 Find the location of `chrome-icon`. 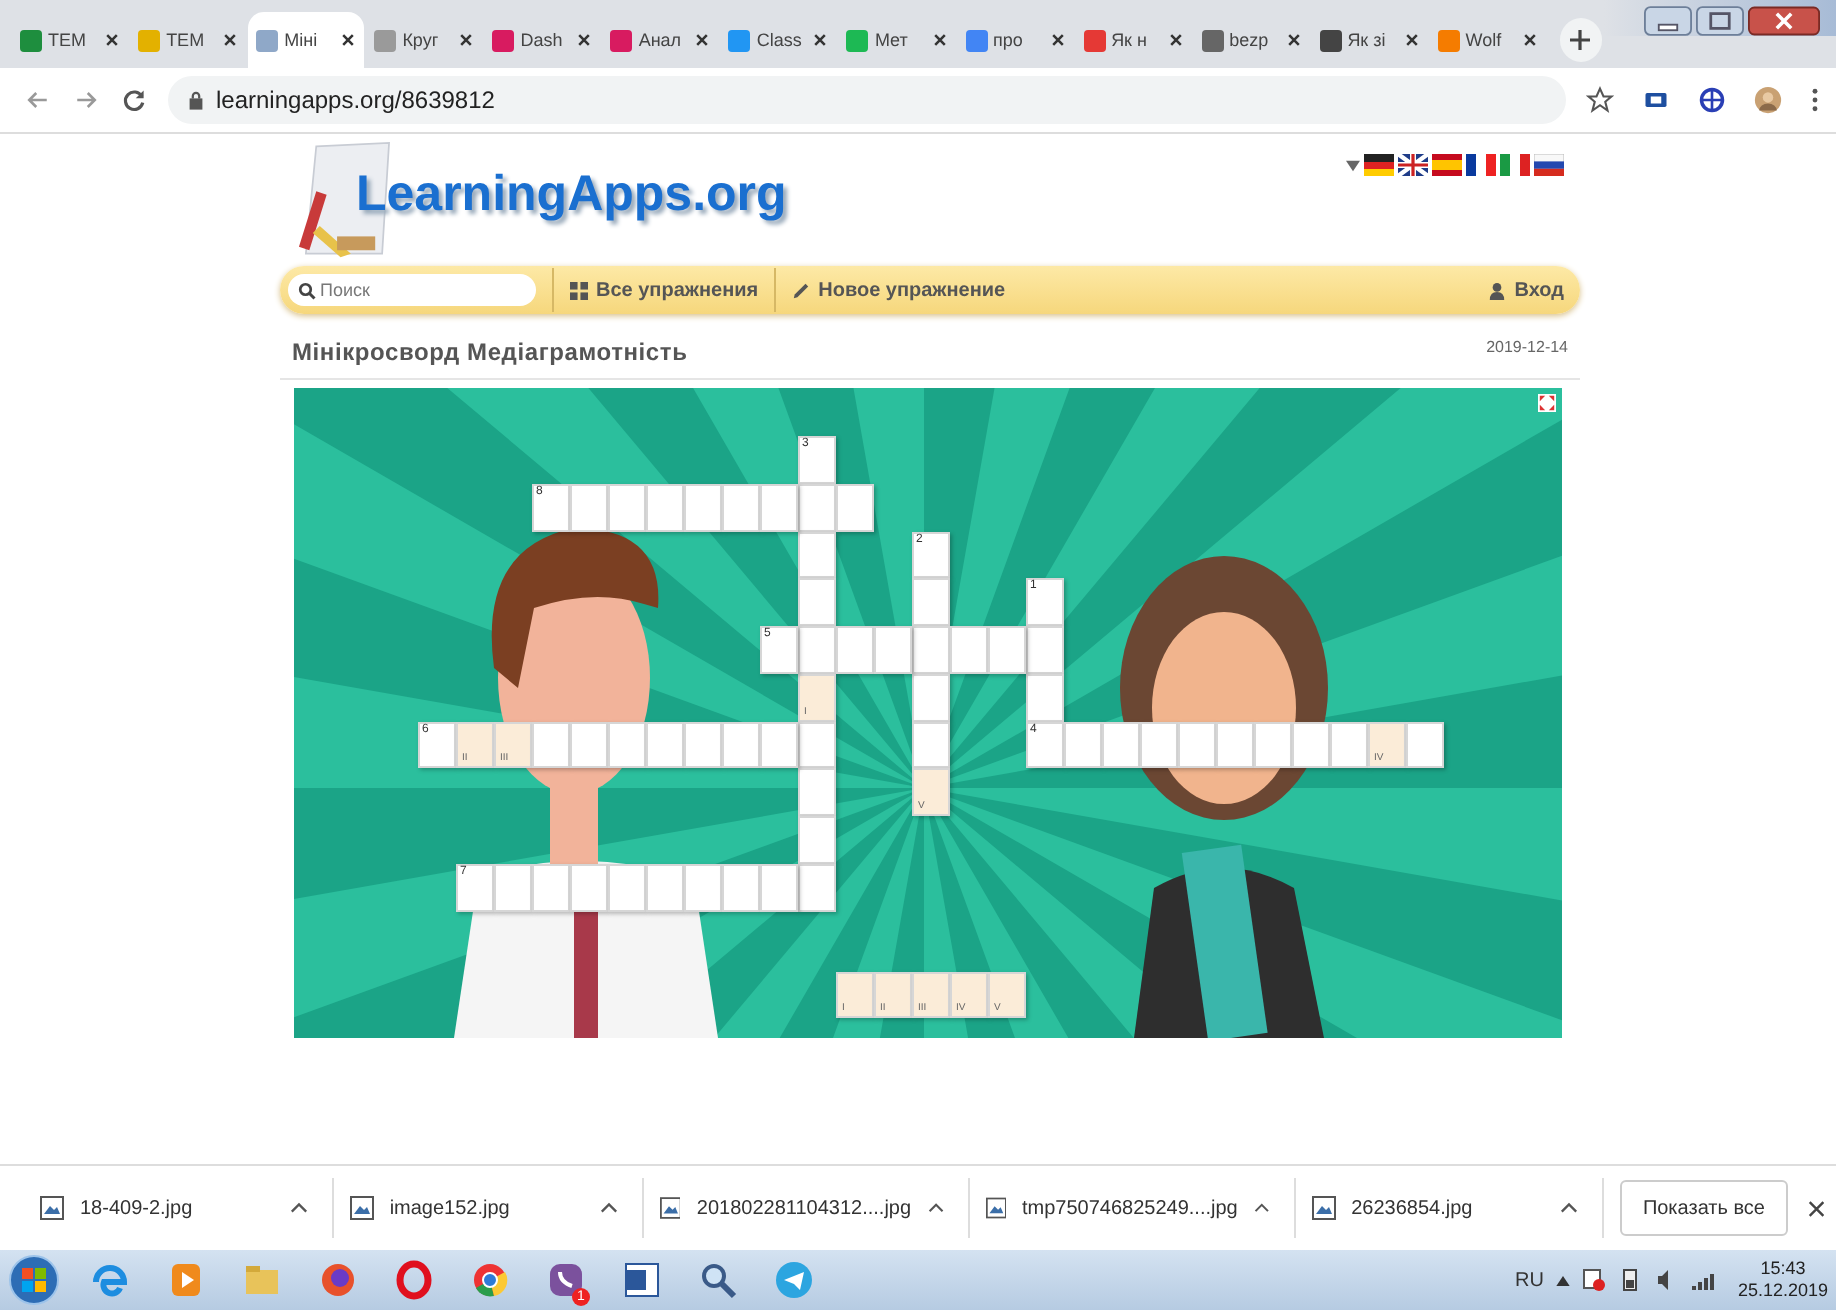

chrome-icon is located at coordinates (490, 1280).